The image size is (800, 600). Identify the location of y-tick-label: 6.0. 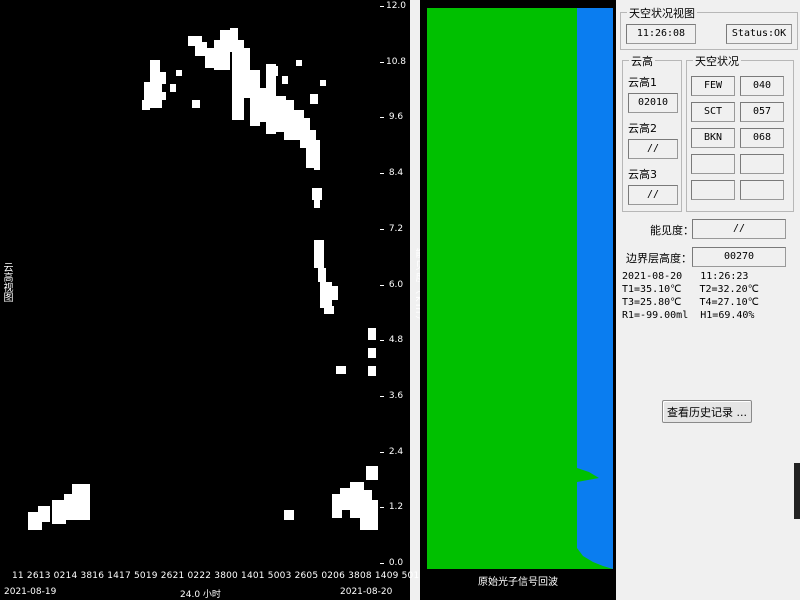
(396, 284).